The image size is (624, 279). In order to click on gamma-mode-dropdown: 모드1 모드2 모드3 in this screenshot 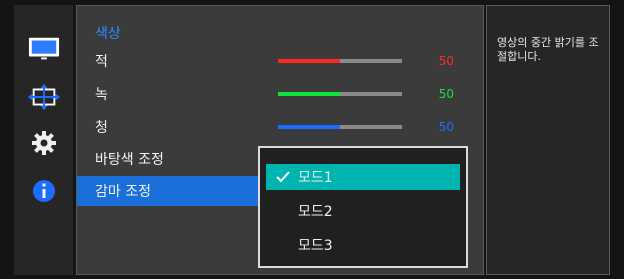, I will do `click(363, 207)`.